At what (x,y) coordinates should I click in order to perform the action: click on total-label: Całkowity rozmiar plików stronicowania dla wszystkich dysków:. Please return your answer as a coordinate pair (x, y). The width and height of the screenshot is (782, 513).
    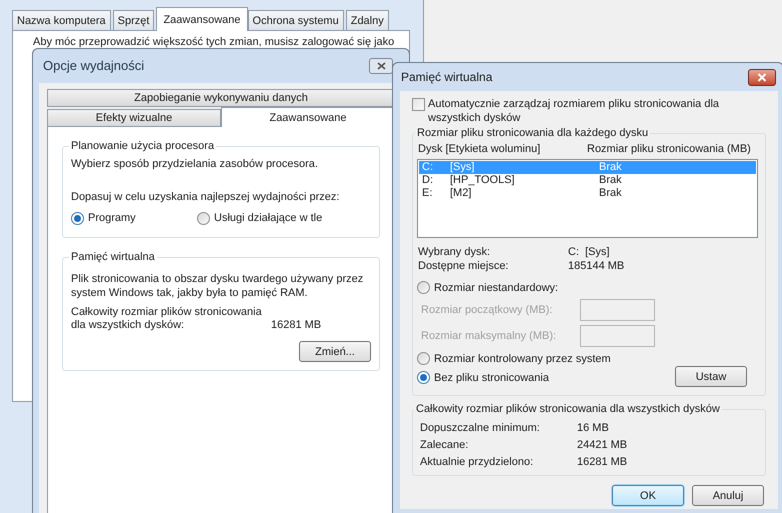
    Looking at the image, I should click on (167, 319).